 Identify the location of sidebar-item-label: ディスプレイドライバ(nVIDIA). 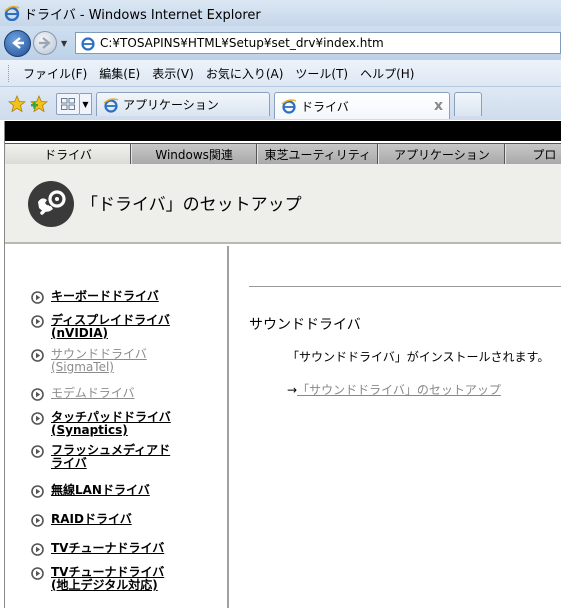
(110, 326).